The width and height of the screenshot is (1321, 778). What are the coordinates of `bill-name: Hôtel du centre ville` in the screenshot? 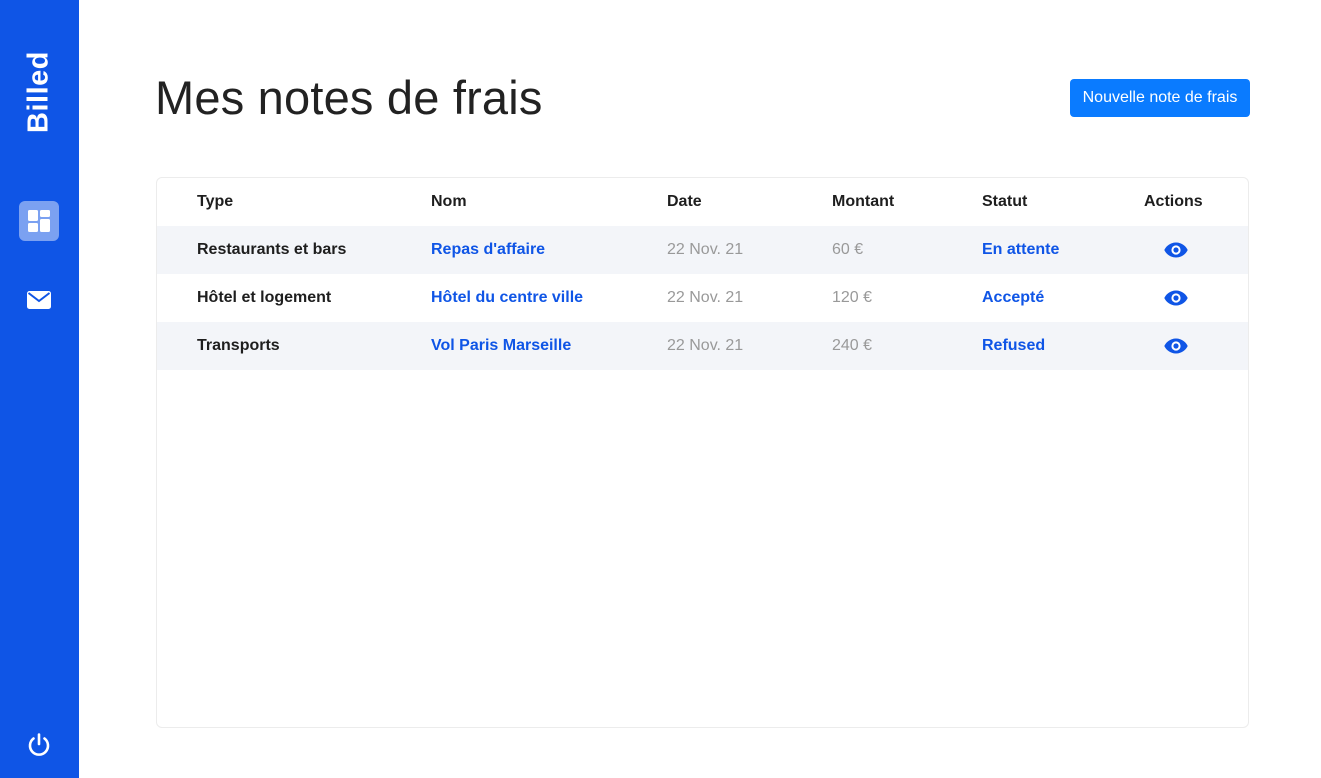 It's located at (507, 297).